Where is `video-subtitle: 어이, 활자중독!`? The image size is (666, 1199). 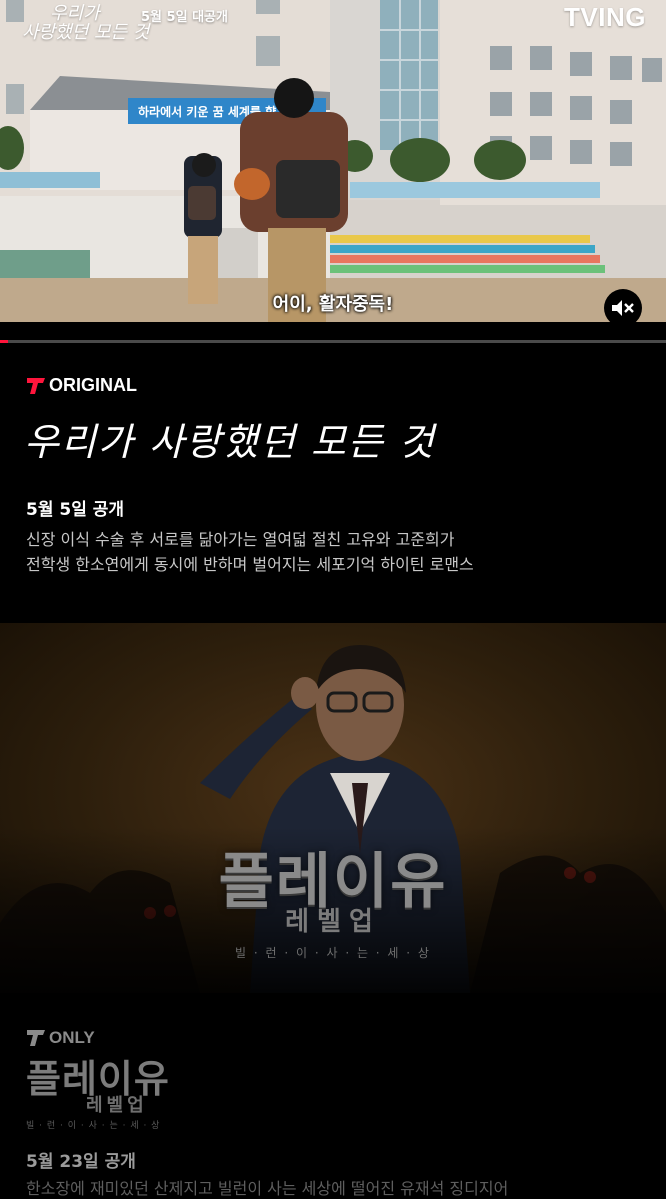 video-subtitle: 어이, 활자중독! is located at coordinates (333, 304).